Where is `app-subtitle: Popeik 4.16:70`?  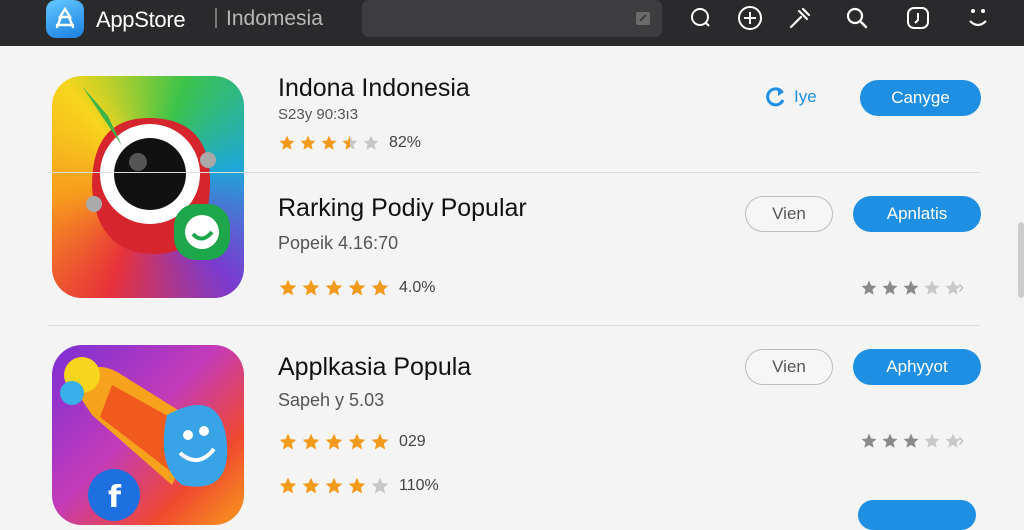 app-subtitle: Popeik 4.16:70 is located at coordinates (338, 243).